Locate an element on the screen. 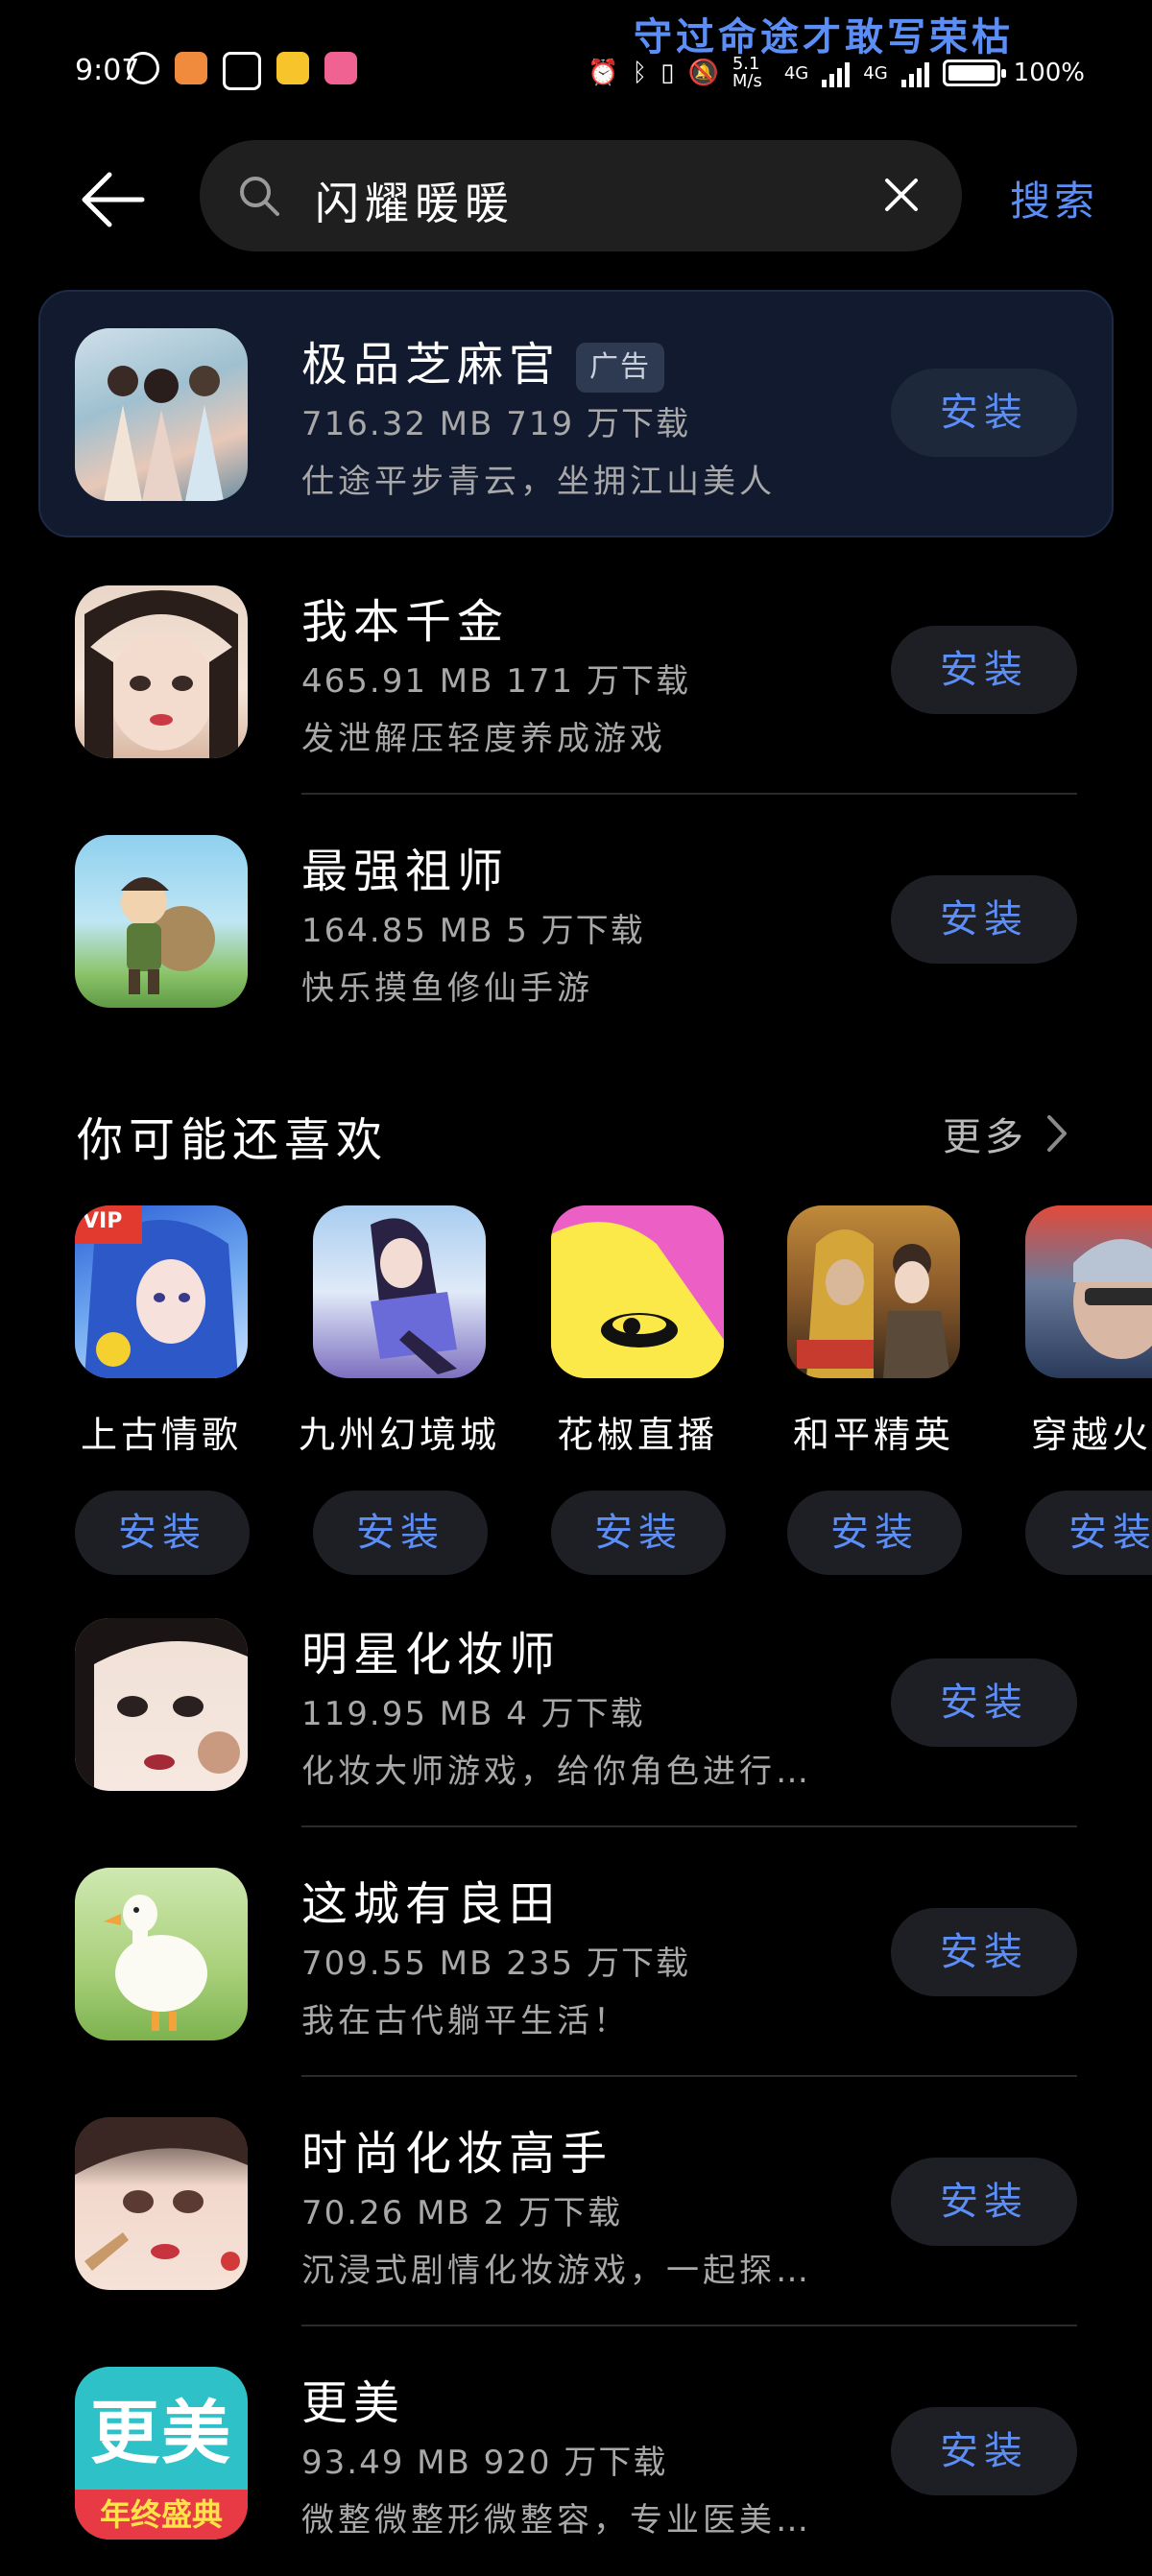 The width and height of the screenshot is (1152, 2576). ad-badge: 广告 is located at coordinates (620, 368).